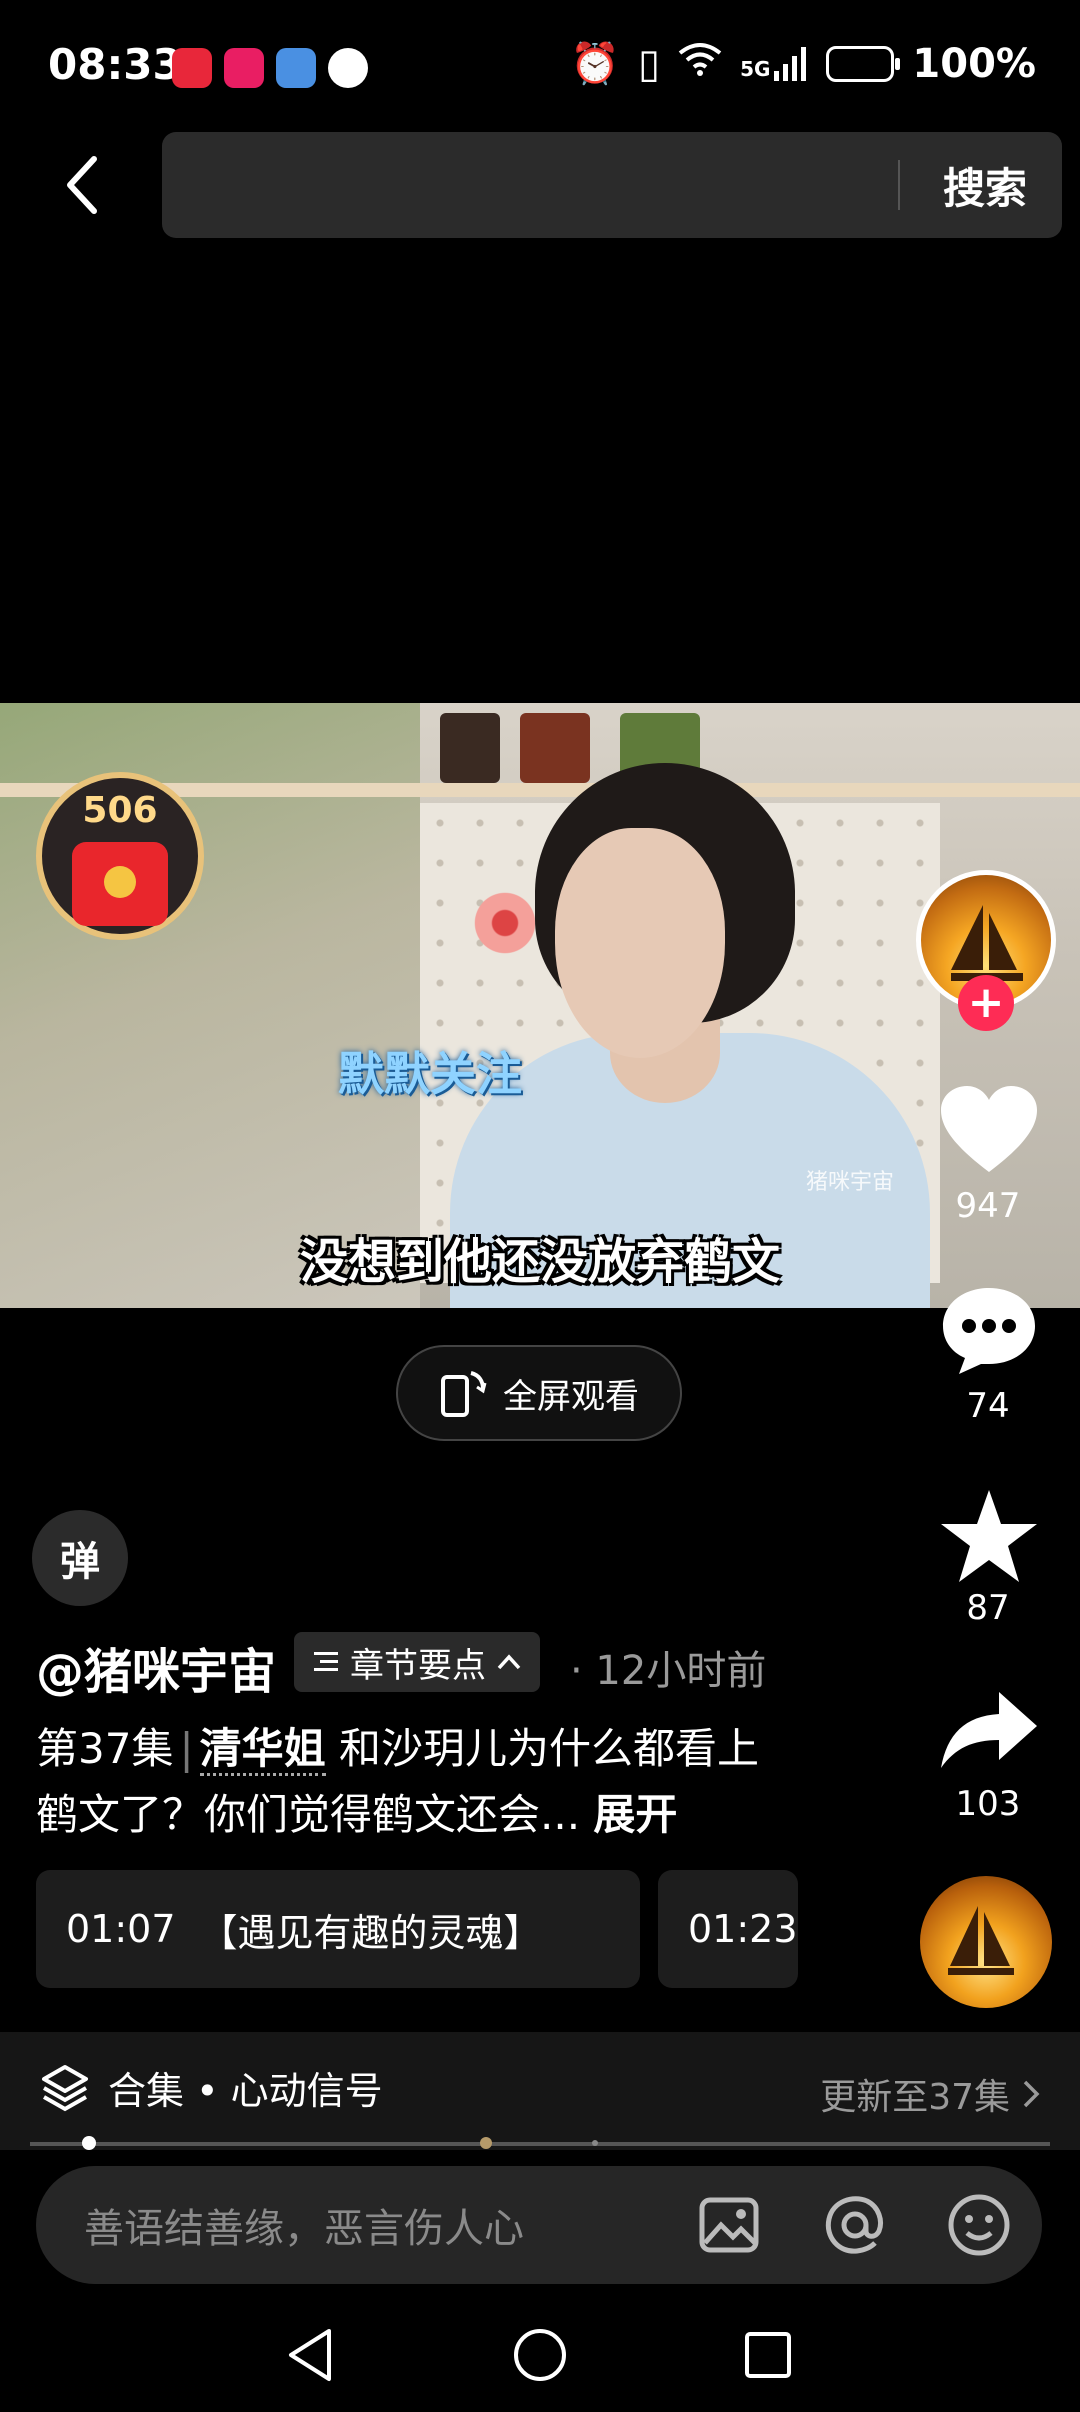  What do you see at coordinates (304, 2229) in the screenshot?
I see `comment-placeholder: 善语结善缘，恶言伤人心` at bounding box center [304, 2229].